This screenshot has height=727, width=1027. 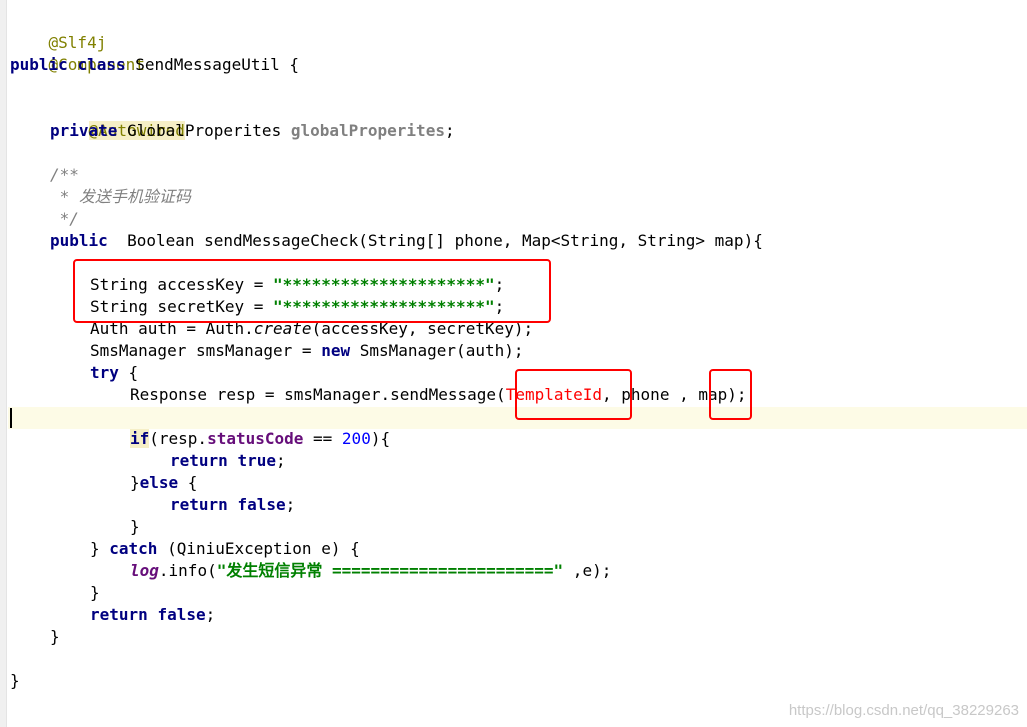 I want to click on watermark-url: https://blog.csdn.net/qq_38229263, so click(x=903, y=710).